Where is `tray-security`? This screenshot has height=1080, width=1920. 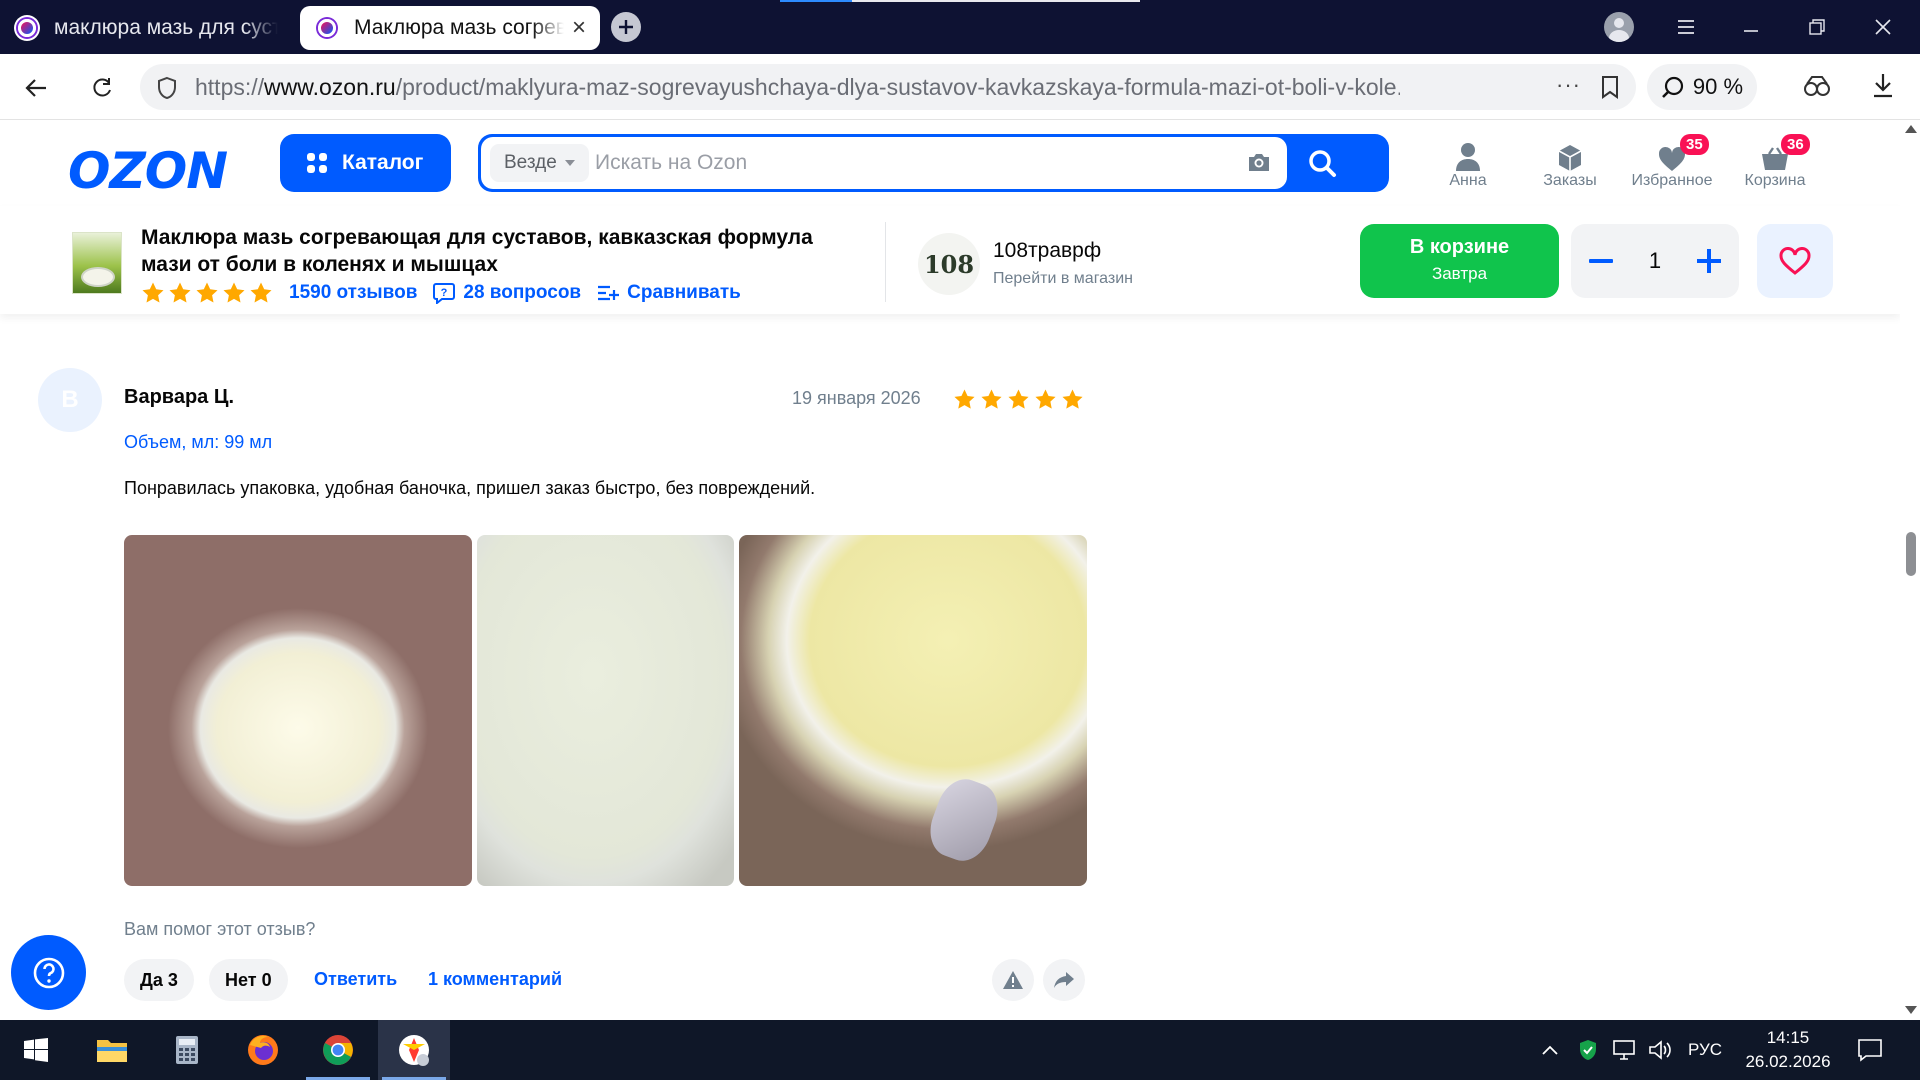
tray-security is located at coordinates (1588, 1050).